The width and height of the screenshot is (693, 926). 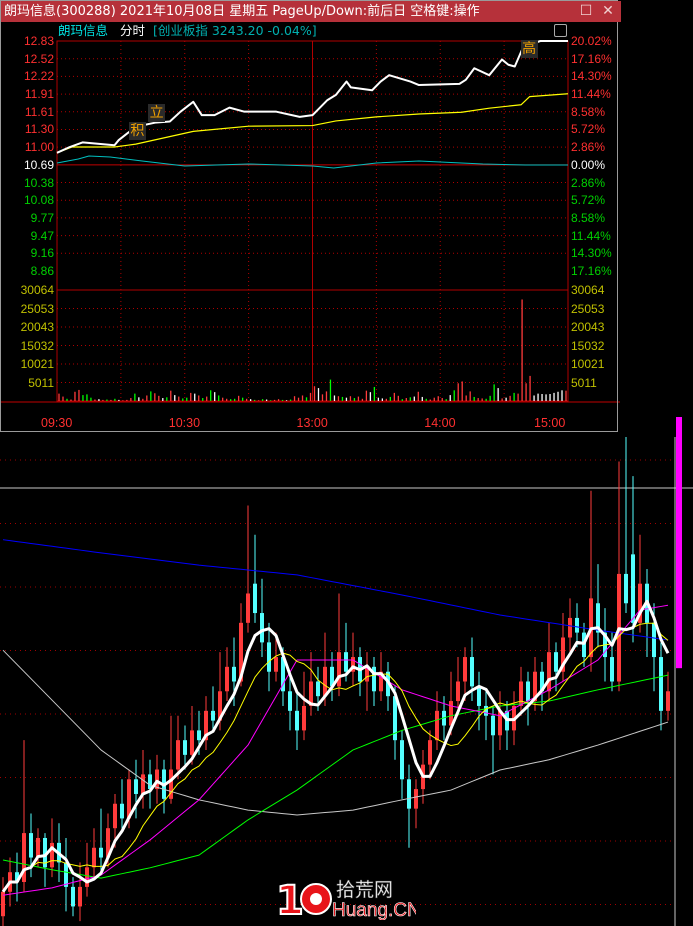 I want to click on volume-tick-label: 5011, so click(x=584, y=382).